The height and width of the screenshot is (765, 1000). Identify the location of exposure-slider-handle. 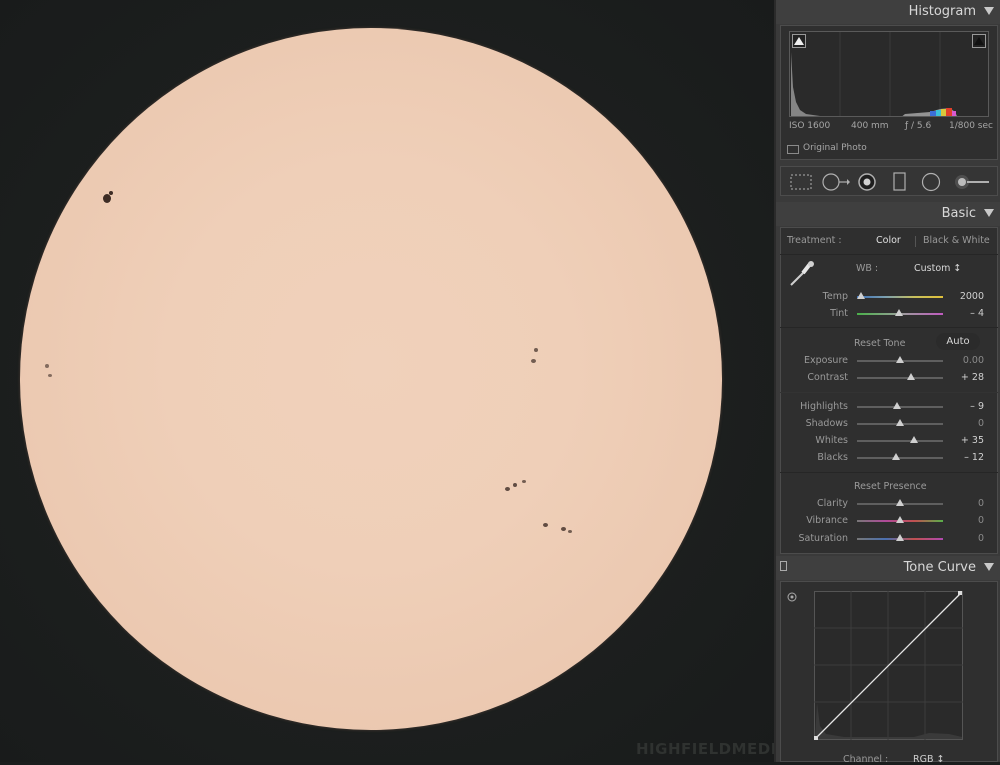
(900, 359).